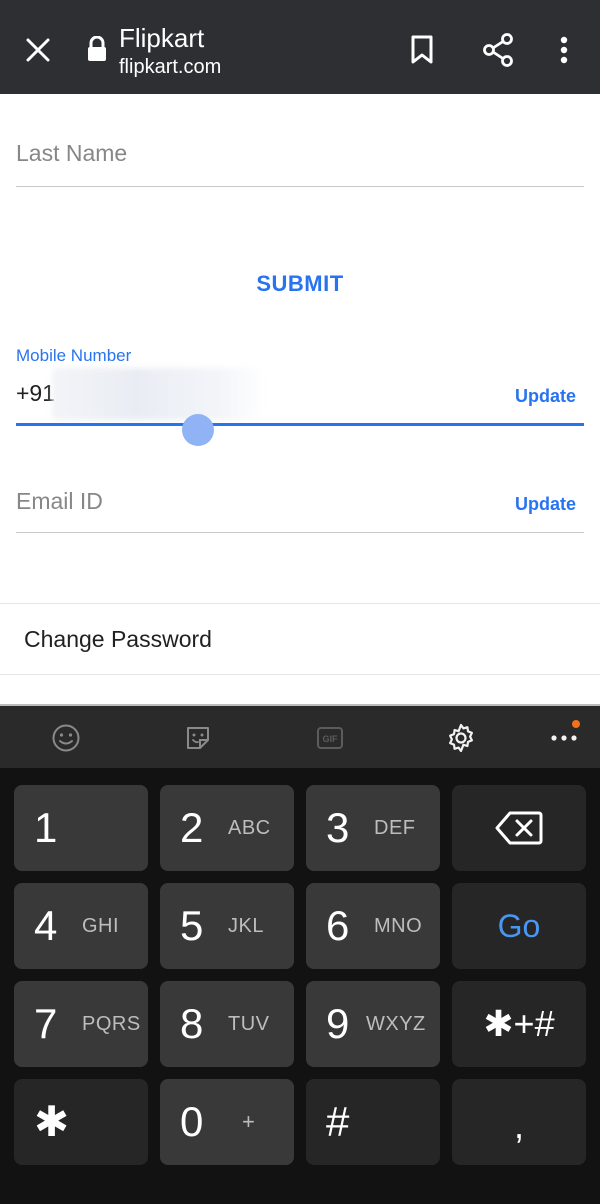 The height and width of the screenshot is (1204, 600). I want to click on key-7: 7 PQRS, so click(81, 1024).